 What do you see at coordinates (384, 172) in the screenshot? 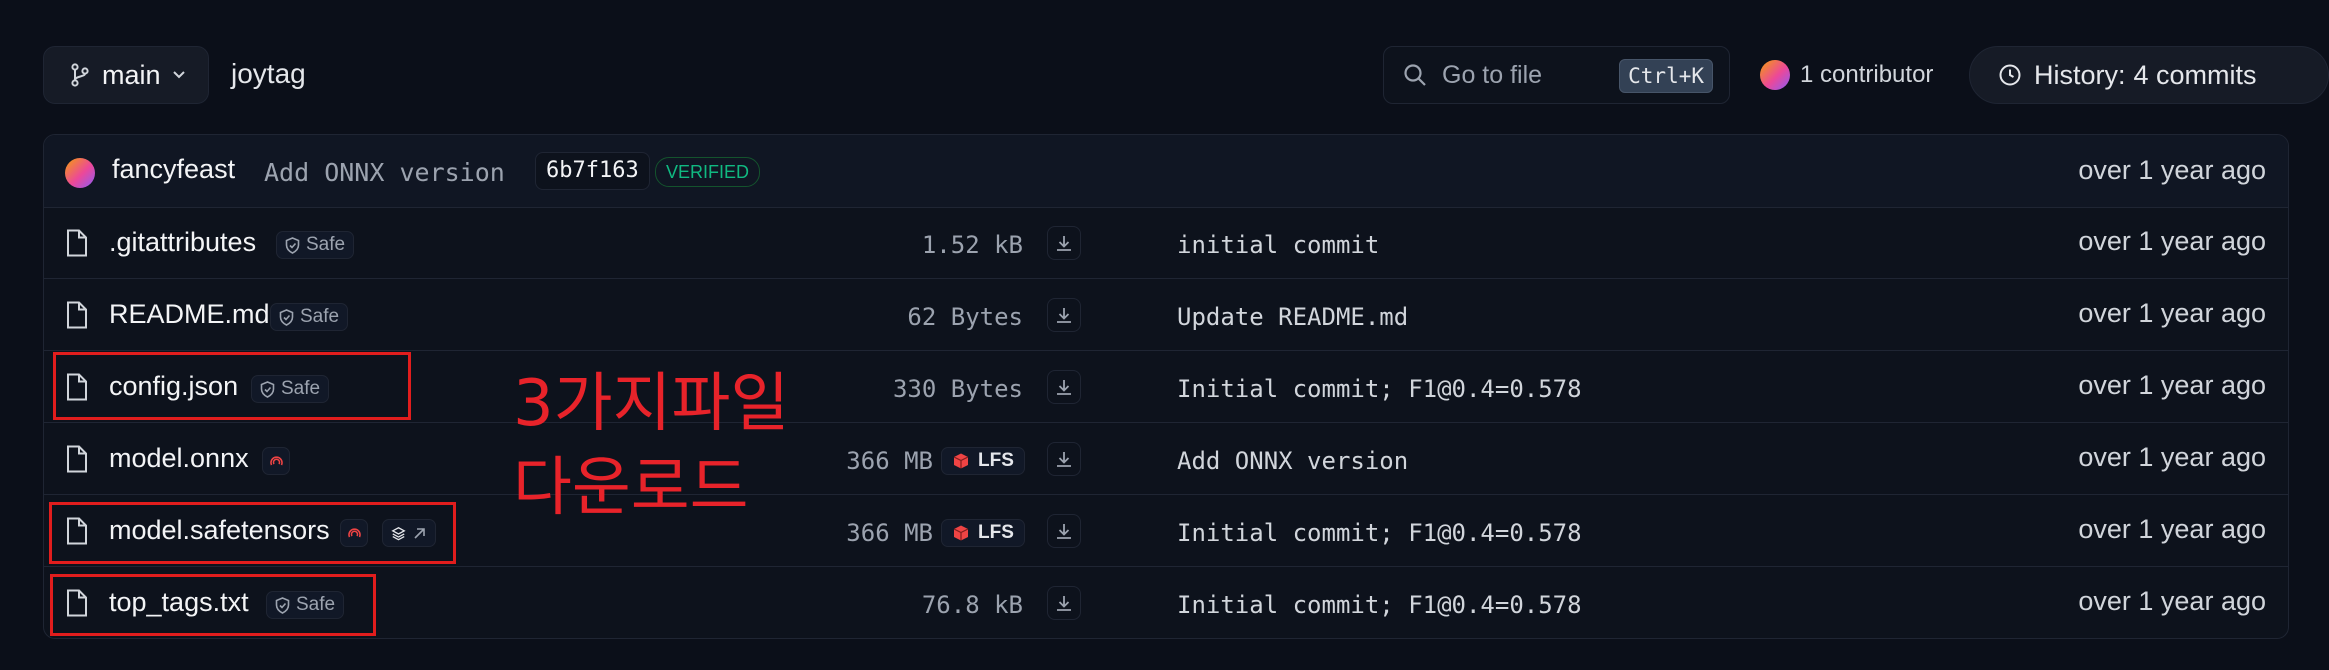
I see `commit-message: Add ONNX version` at bounding box center [384, 172].